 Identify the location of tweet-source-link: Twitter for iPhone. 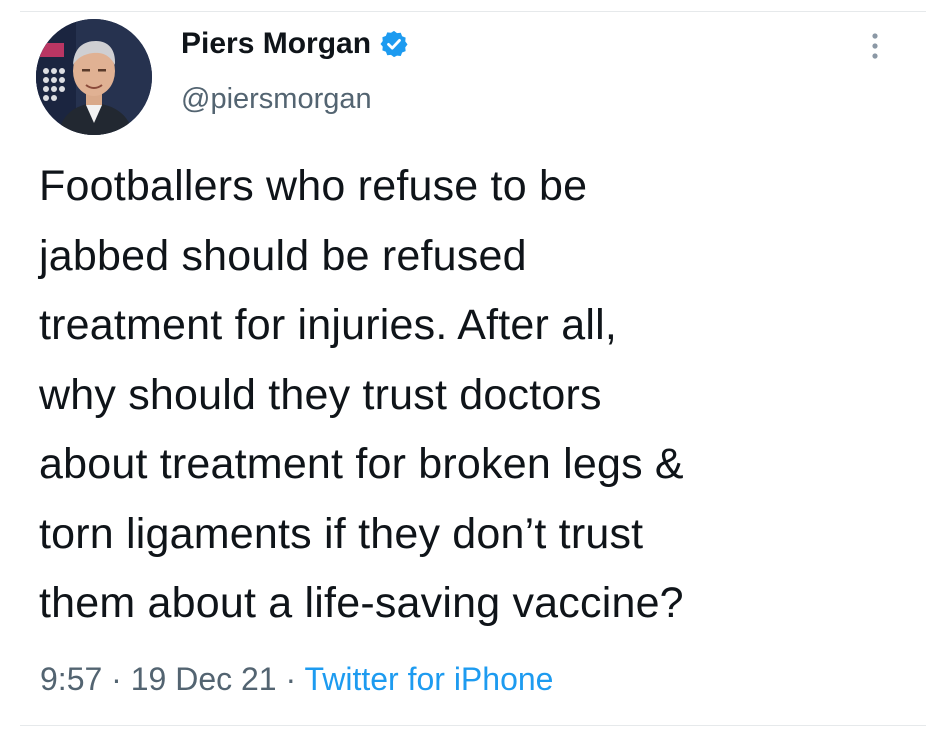
(428, 679).